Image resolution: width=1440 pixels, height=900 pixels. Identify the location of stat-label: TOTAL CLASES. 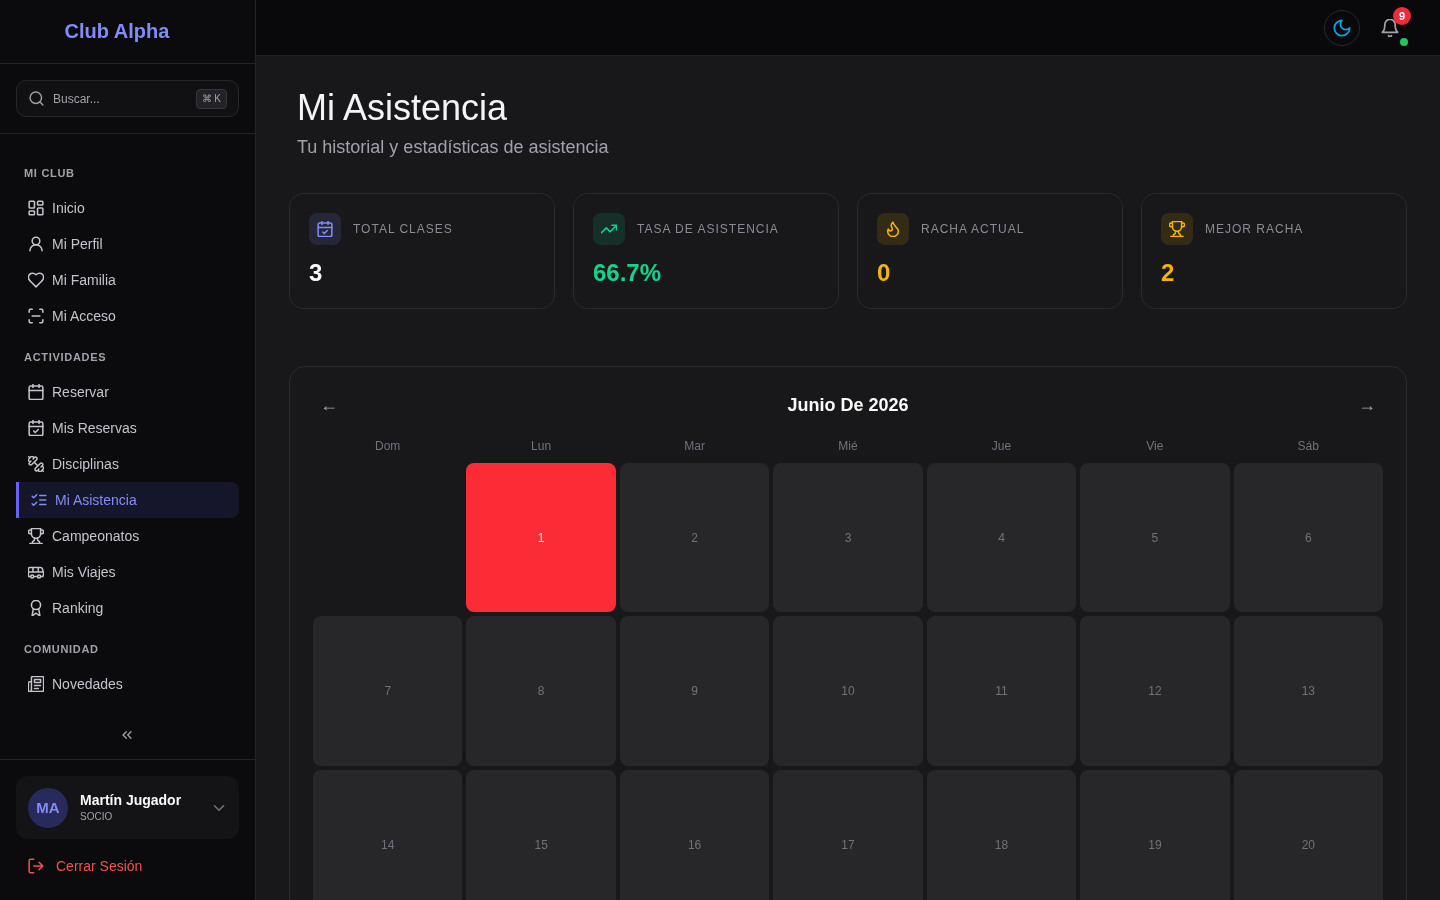
(403, 229).